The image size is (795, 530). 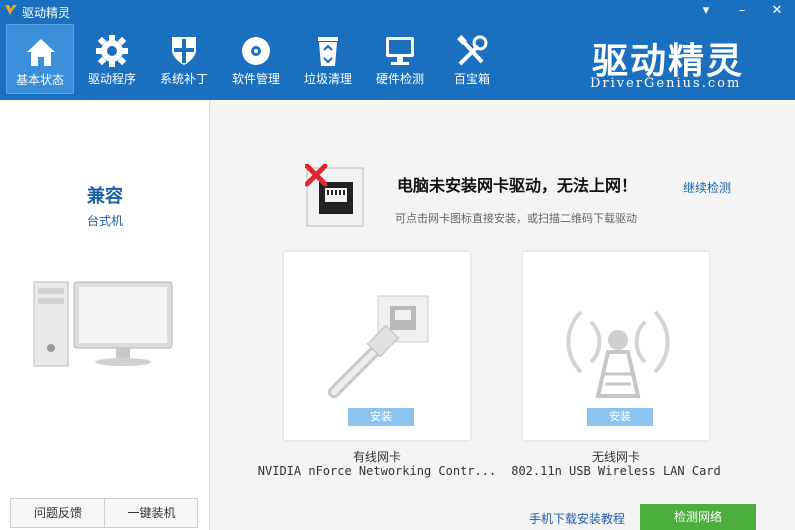 I want to click on close-icon: ✕, so click(x=777, y=11).